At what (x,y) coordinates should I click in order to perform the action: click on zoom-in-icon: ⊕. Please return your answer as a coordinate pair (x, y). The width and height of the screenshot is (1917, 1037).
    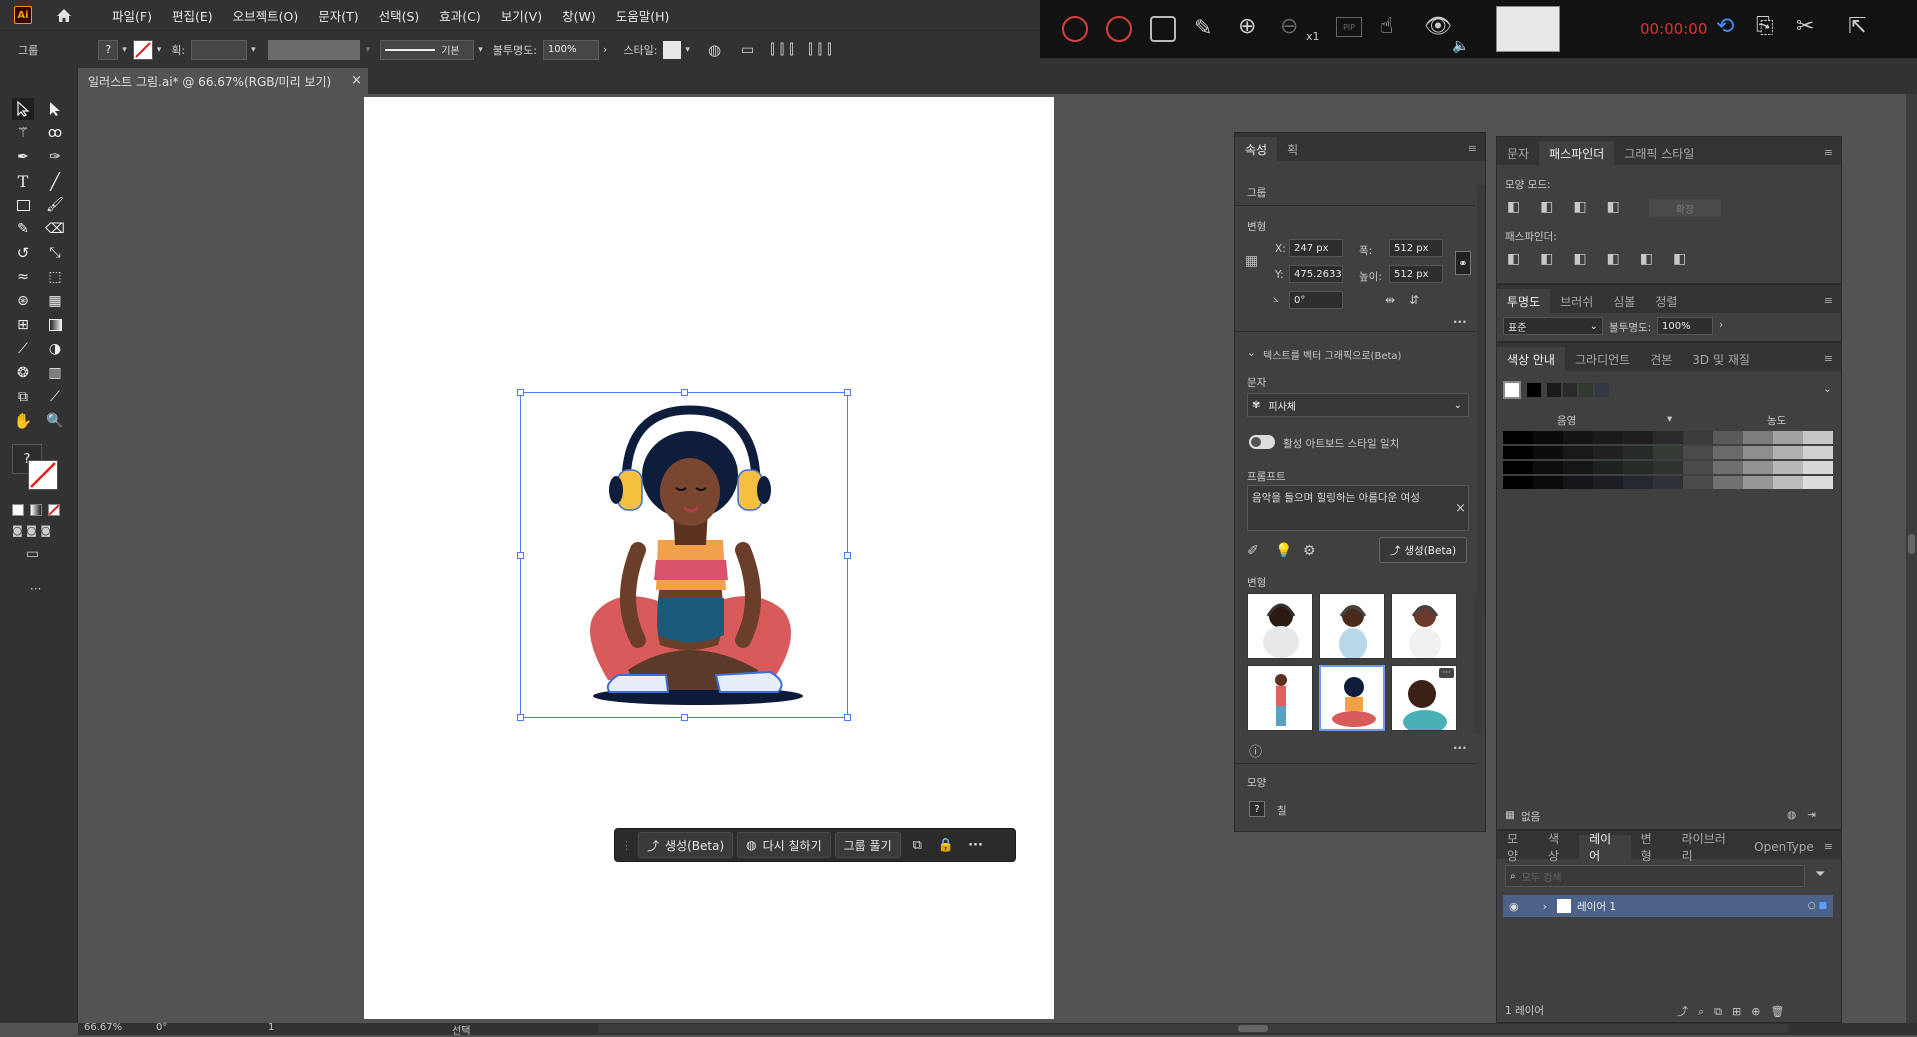
    Looking at the image, I should click on (1247, 26).